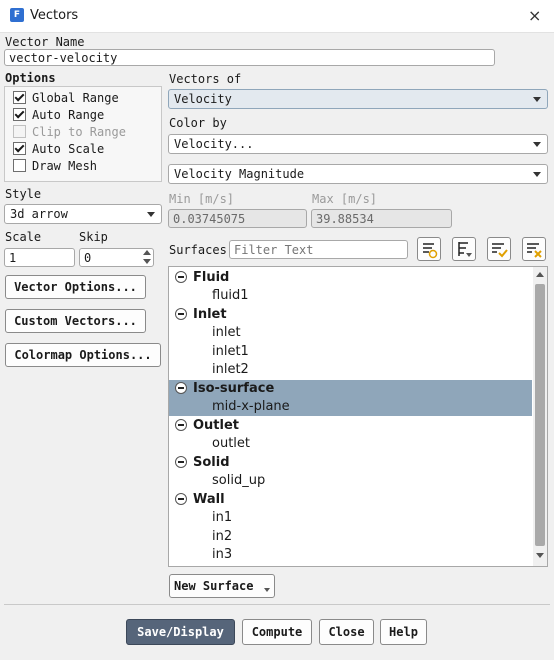 The width and height of the screenshot is (554, 660). I want to click on list-clear-icon, so click(534, 250).